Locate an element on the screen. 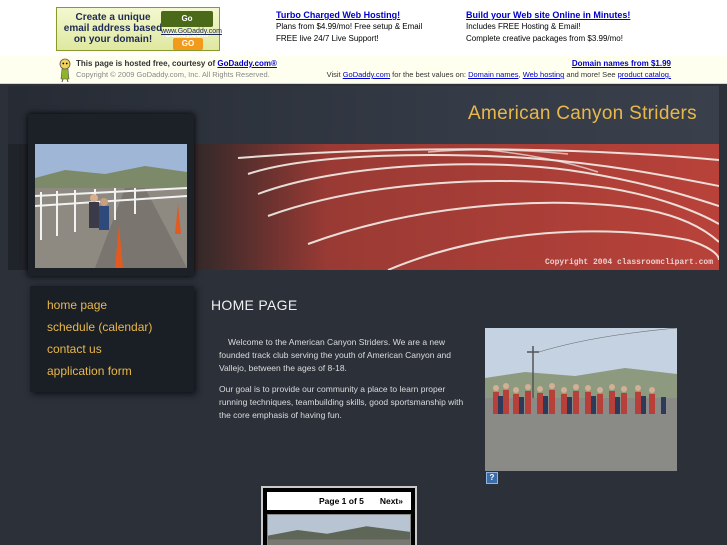  visit-mid: for the best values on: is located at coordinates (429, 74).